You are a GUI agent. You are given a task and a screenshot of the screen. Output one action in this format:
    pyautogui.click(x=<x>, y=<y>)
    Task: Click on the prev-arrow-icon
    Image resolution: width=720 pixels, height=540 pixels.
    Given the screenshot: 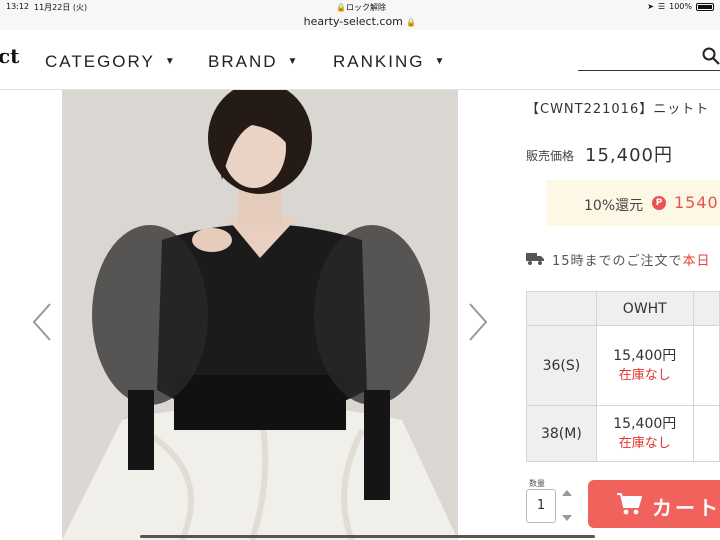 What is the action you would take?
    pyautogui.click(x=42, y=322)
    